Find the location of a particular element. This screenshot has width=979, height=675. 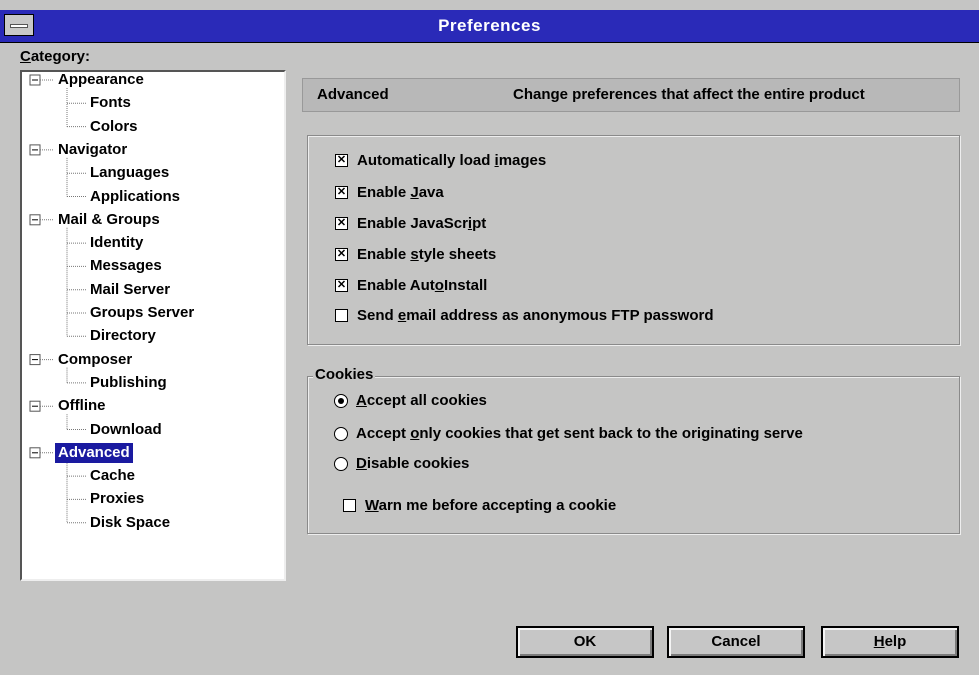

tree-item: Appearance is located at coordinates (101, 80).